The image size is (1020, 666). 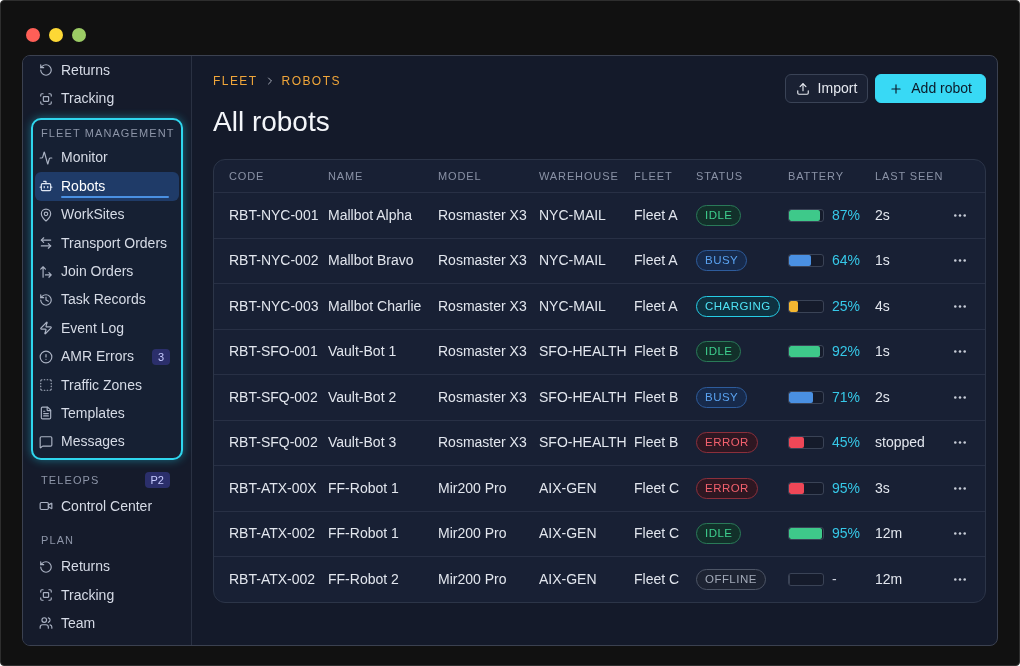 I want to click on sidebar-item: Robots, so click(x=107, y=186).